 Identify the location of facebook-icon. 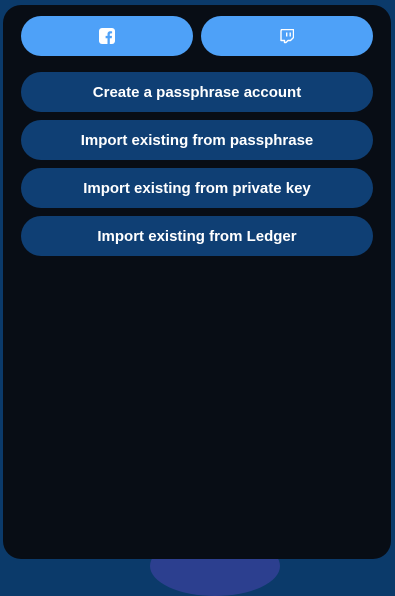
(107, 36).